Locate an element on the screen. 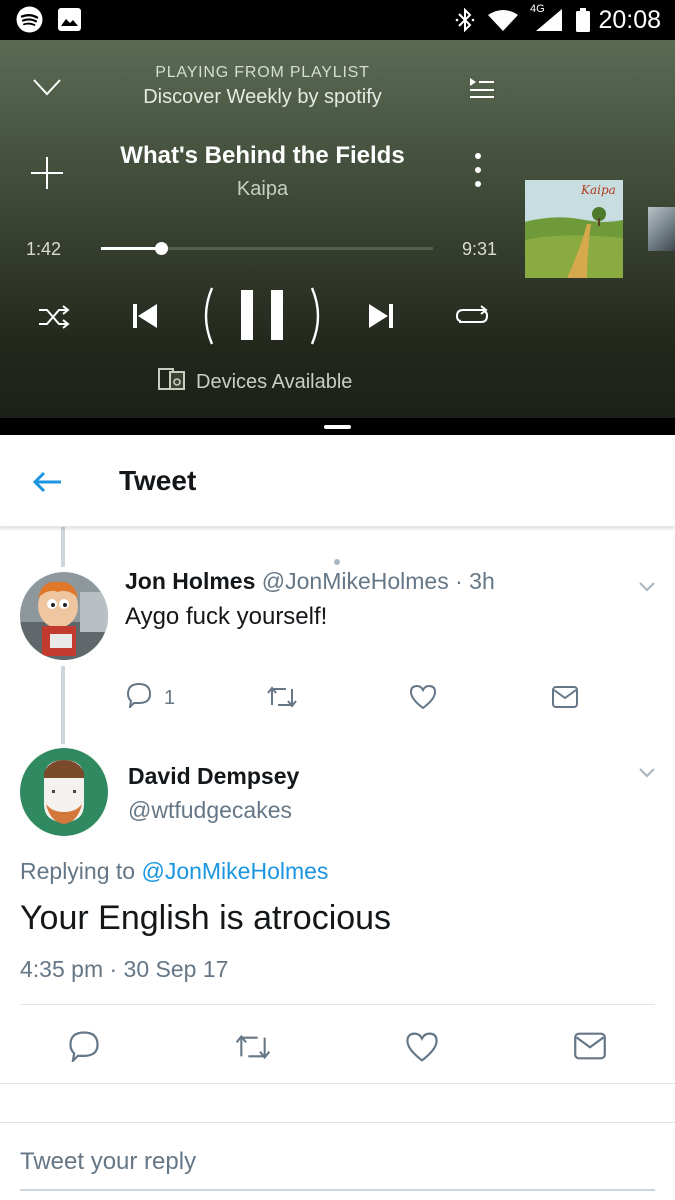 This screenshot has height=1200, width=675. track-duration: 9:31 is located at coordinates (480, 249).